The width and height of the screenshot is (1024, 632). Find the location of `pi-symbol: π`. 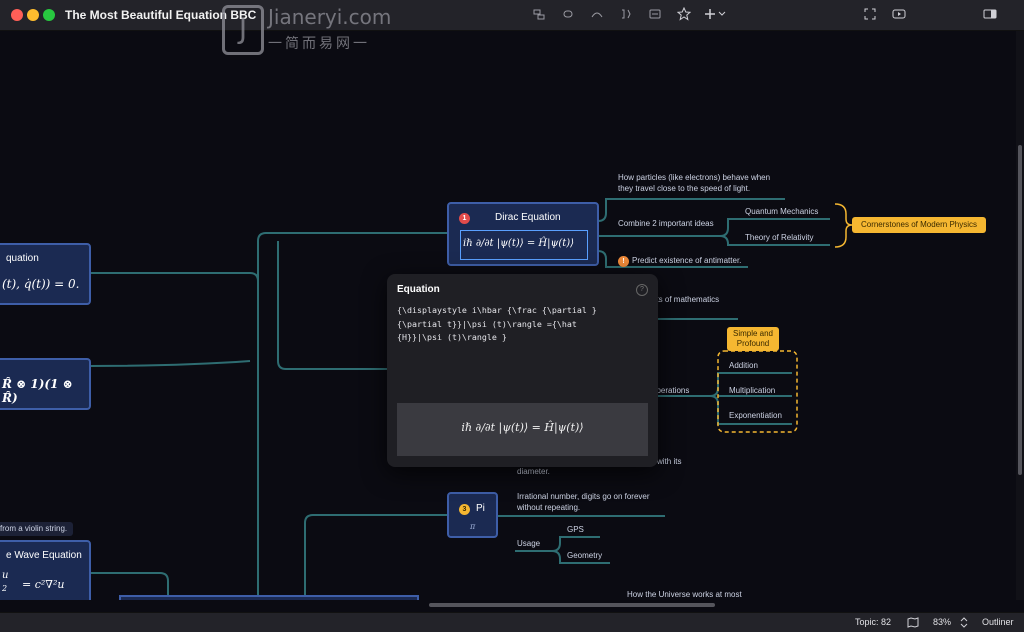

pi-symbol: π is located at coordinates (473, 526).